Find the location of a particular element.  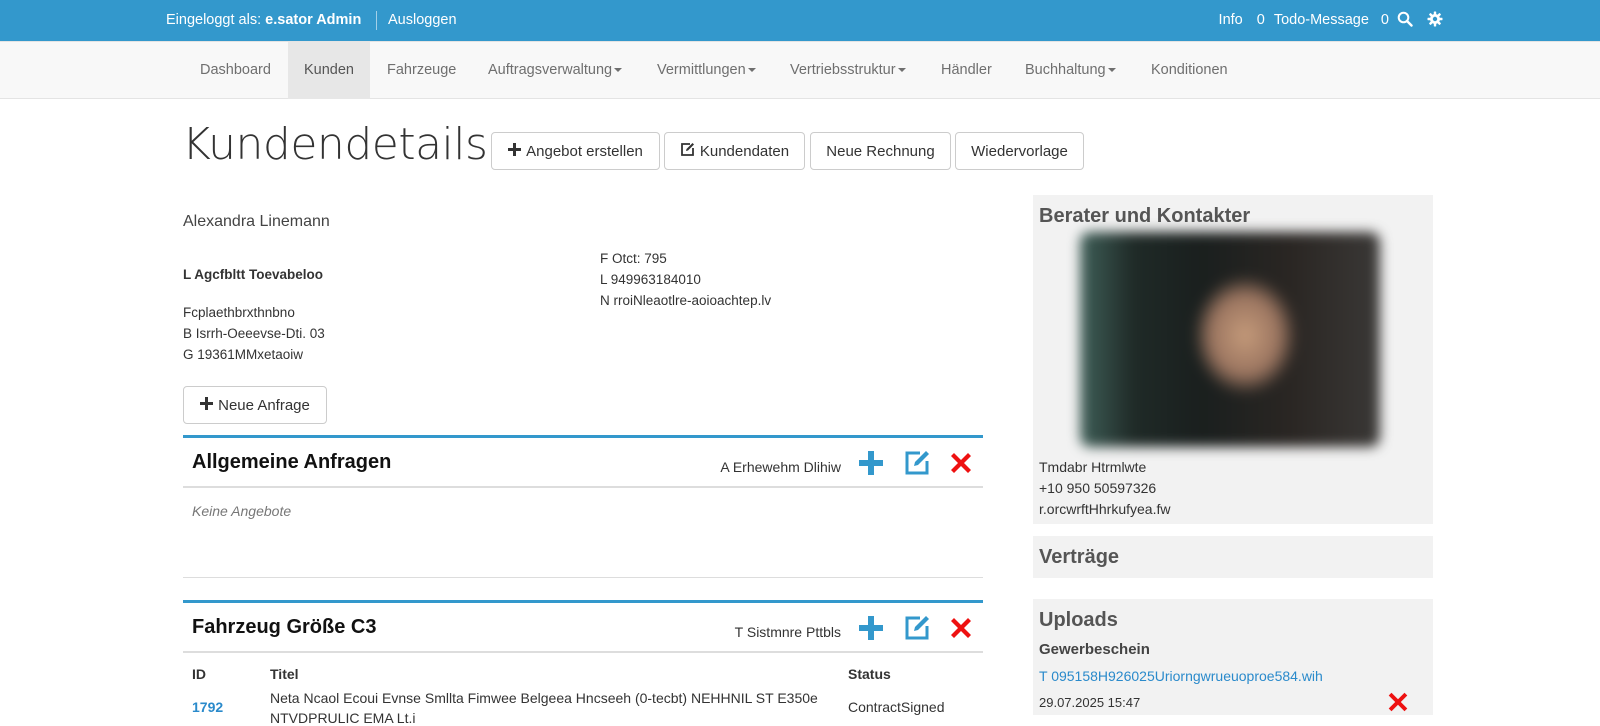

logout-link: Ausloggen is located at coordinates (422, 20).